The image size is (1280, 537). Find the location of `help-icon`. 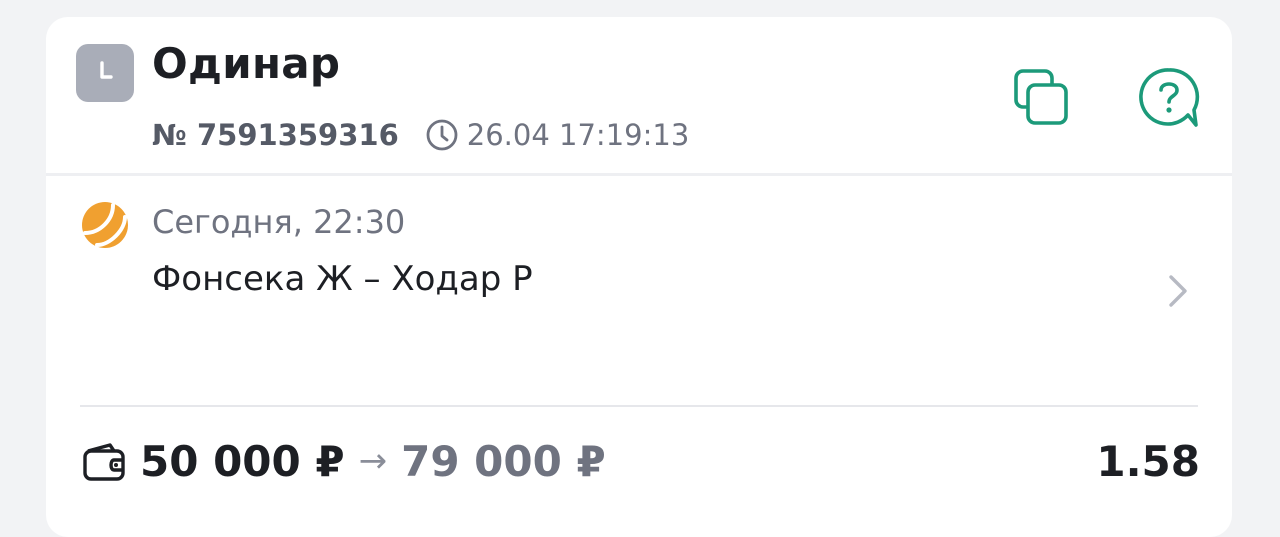

help-icon is located at coordinates (1169, 97).